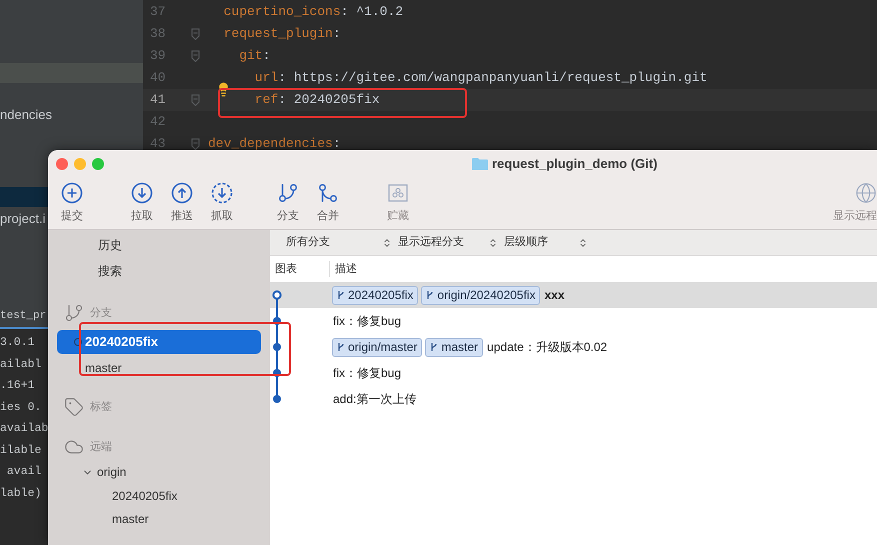 The image size is (877, 545). Describe the element at coordinates (17, 386) in the screenshot. I see `console-line: .16+1` at that location.